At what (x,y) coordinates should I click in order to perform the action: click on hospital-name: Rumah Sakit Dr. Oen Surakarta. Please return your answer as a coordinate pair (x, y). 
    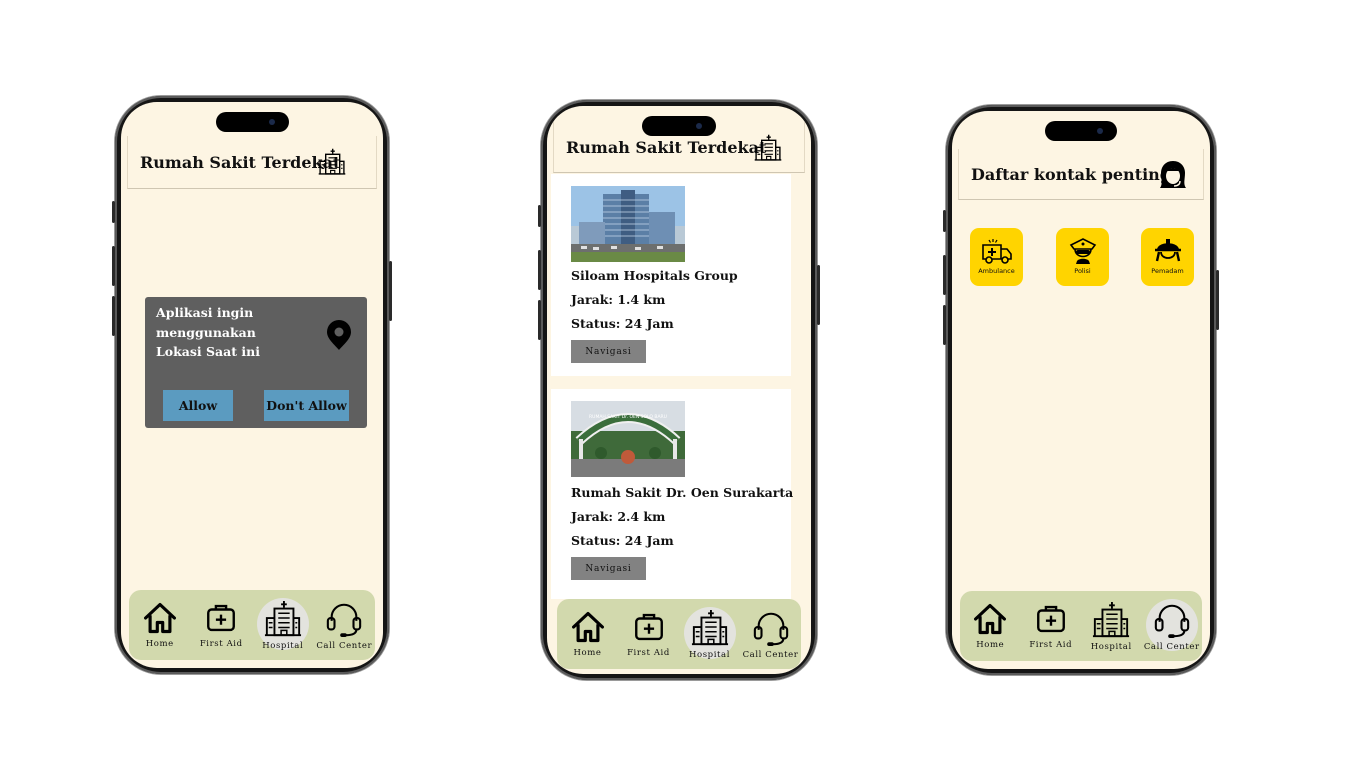
    Looking at the image, I should click on (682, 492).